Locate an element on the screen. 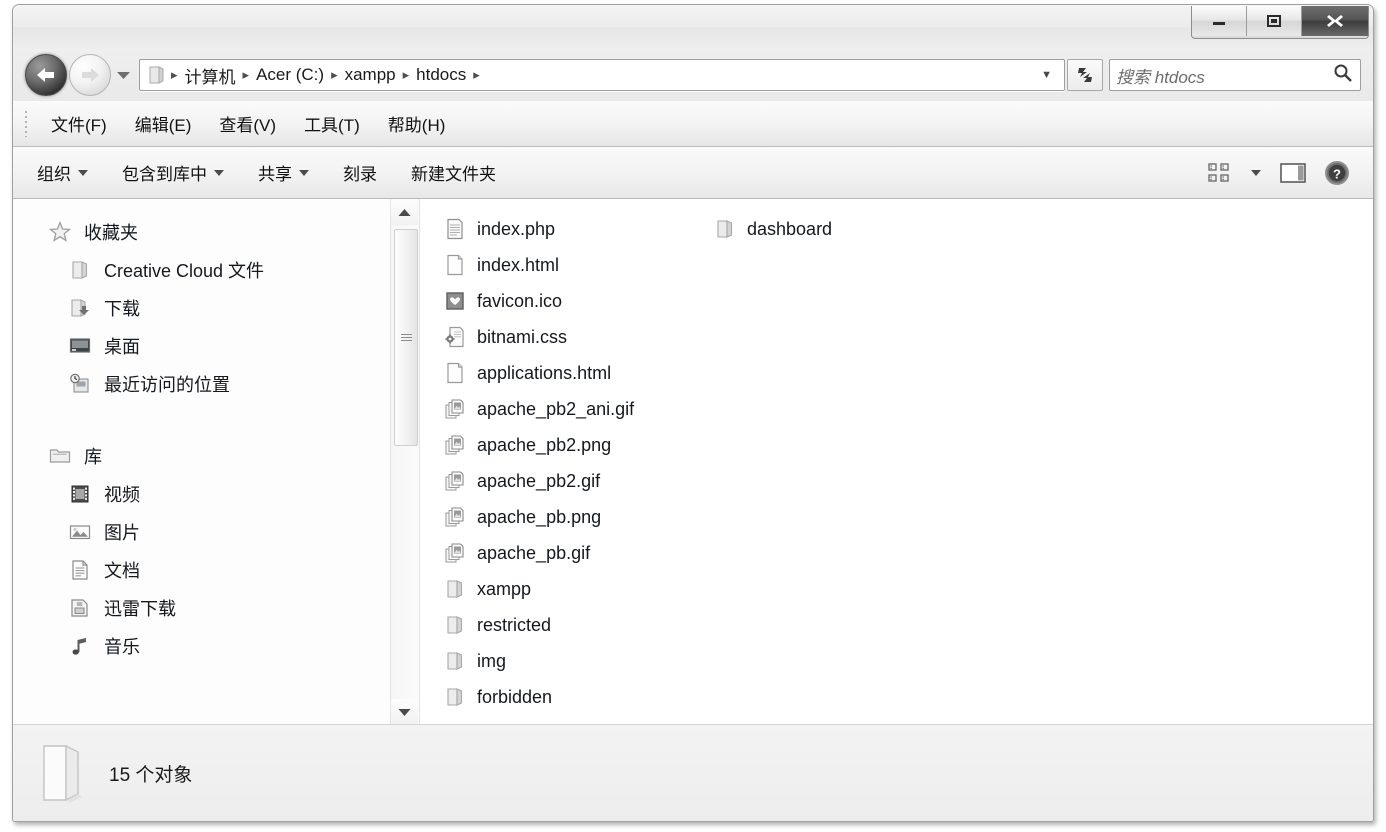 The image size is (1386, 832). sidebar-item-music: 音乐 is located at coordinates (216, 646).